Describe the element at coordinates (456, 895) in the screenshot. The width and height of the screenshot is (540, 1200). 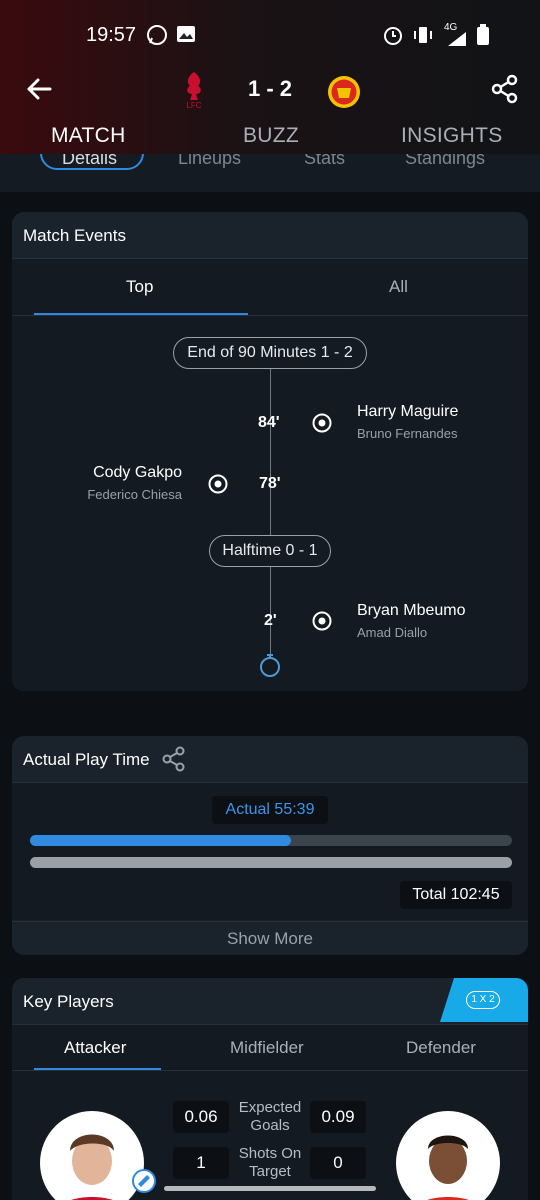
I see `total-time-label: Total 102:45` at that location.